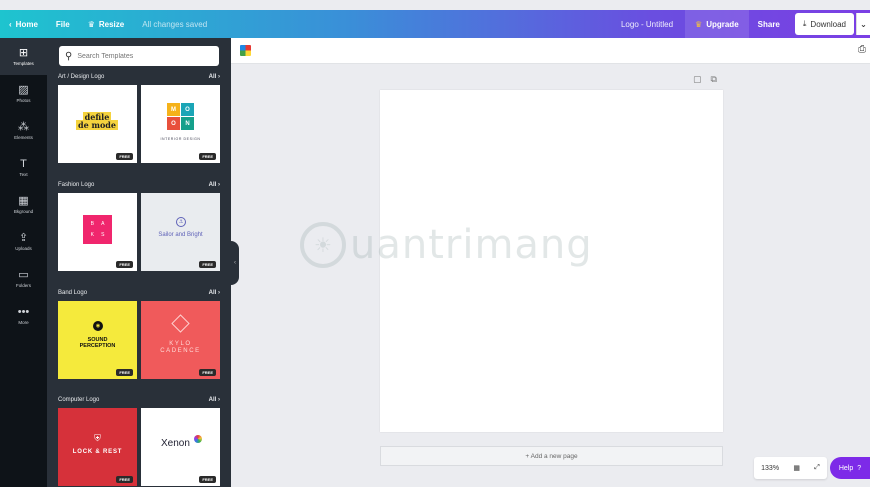 The image size is (870, 487). I want to click on rail-item-label: More, so click(23, 322).